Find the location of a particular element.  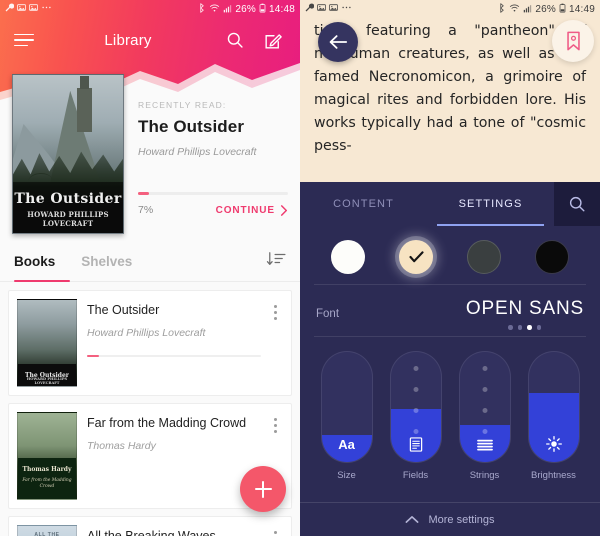

sort-icon is located at coordinates (276, 266).